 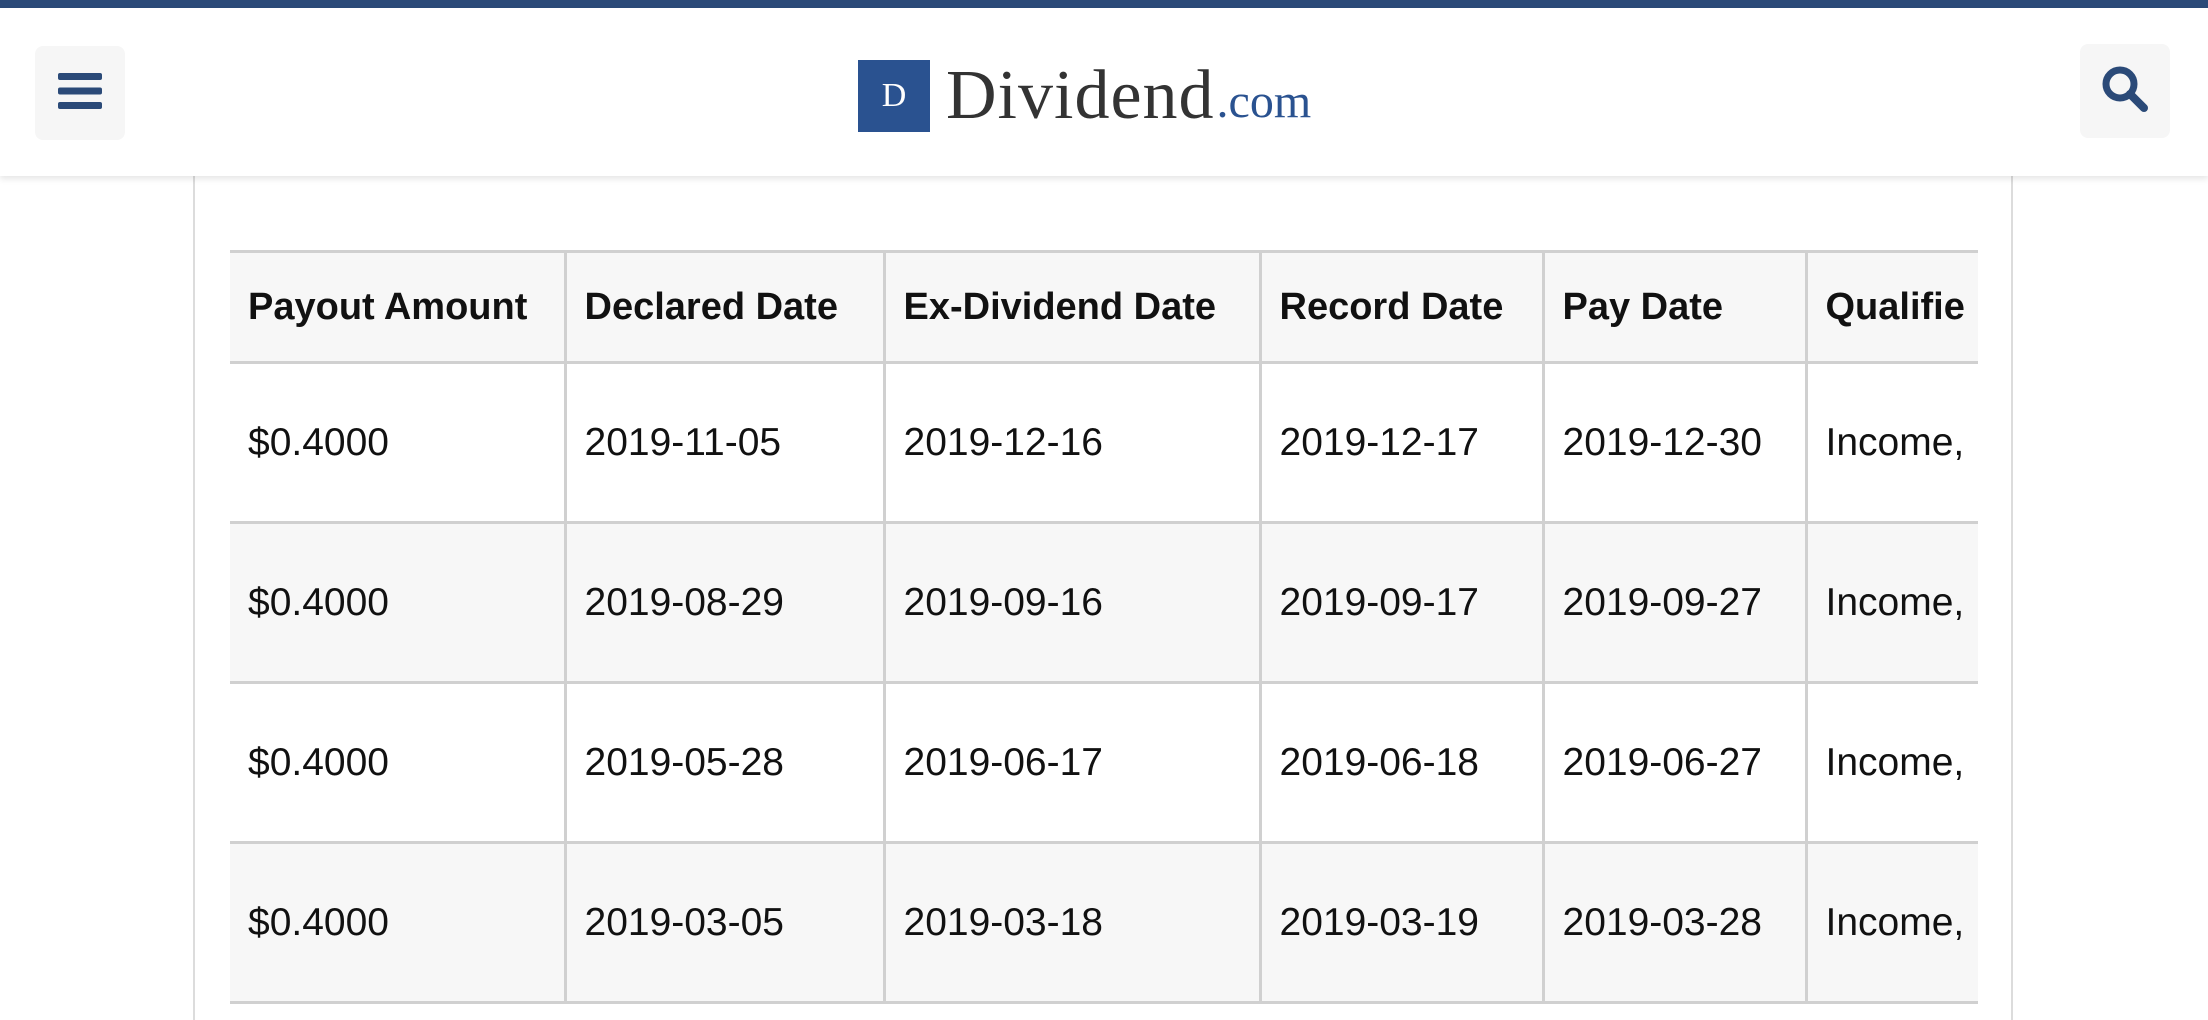 I want to click on cell-pay-date: 2019-09-27, so click(x=1674, y=602).